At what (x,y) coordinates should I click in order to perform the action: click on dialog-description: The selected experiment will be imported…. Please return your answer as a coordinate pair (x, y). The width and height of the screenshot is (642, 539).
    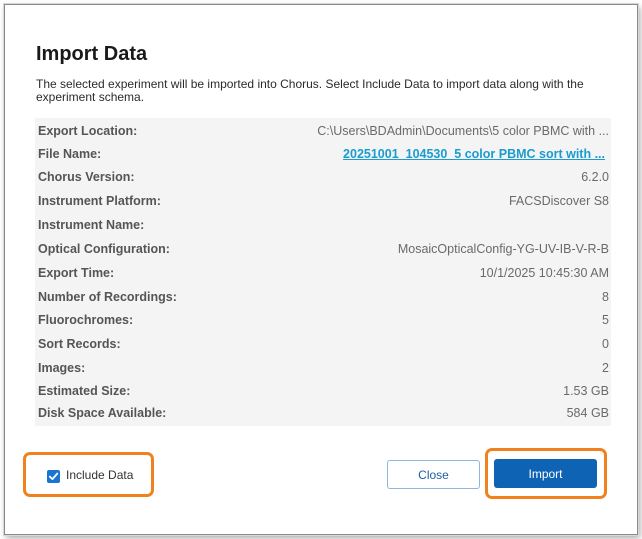
    Looking at the image, I should click on (310, 90).